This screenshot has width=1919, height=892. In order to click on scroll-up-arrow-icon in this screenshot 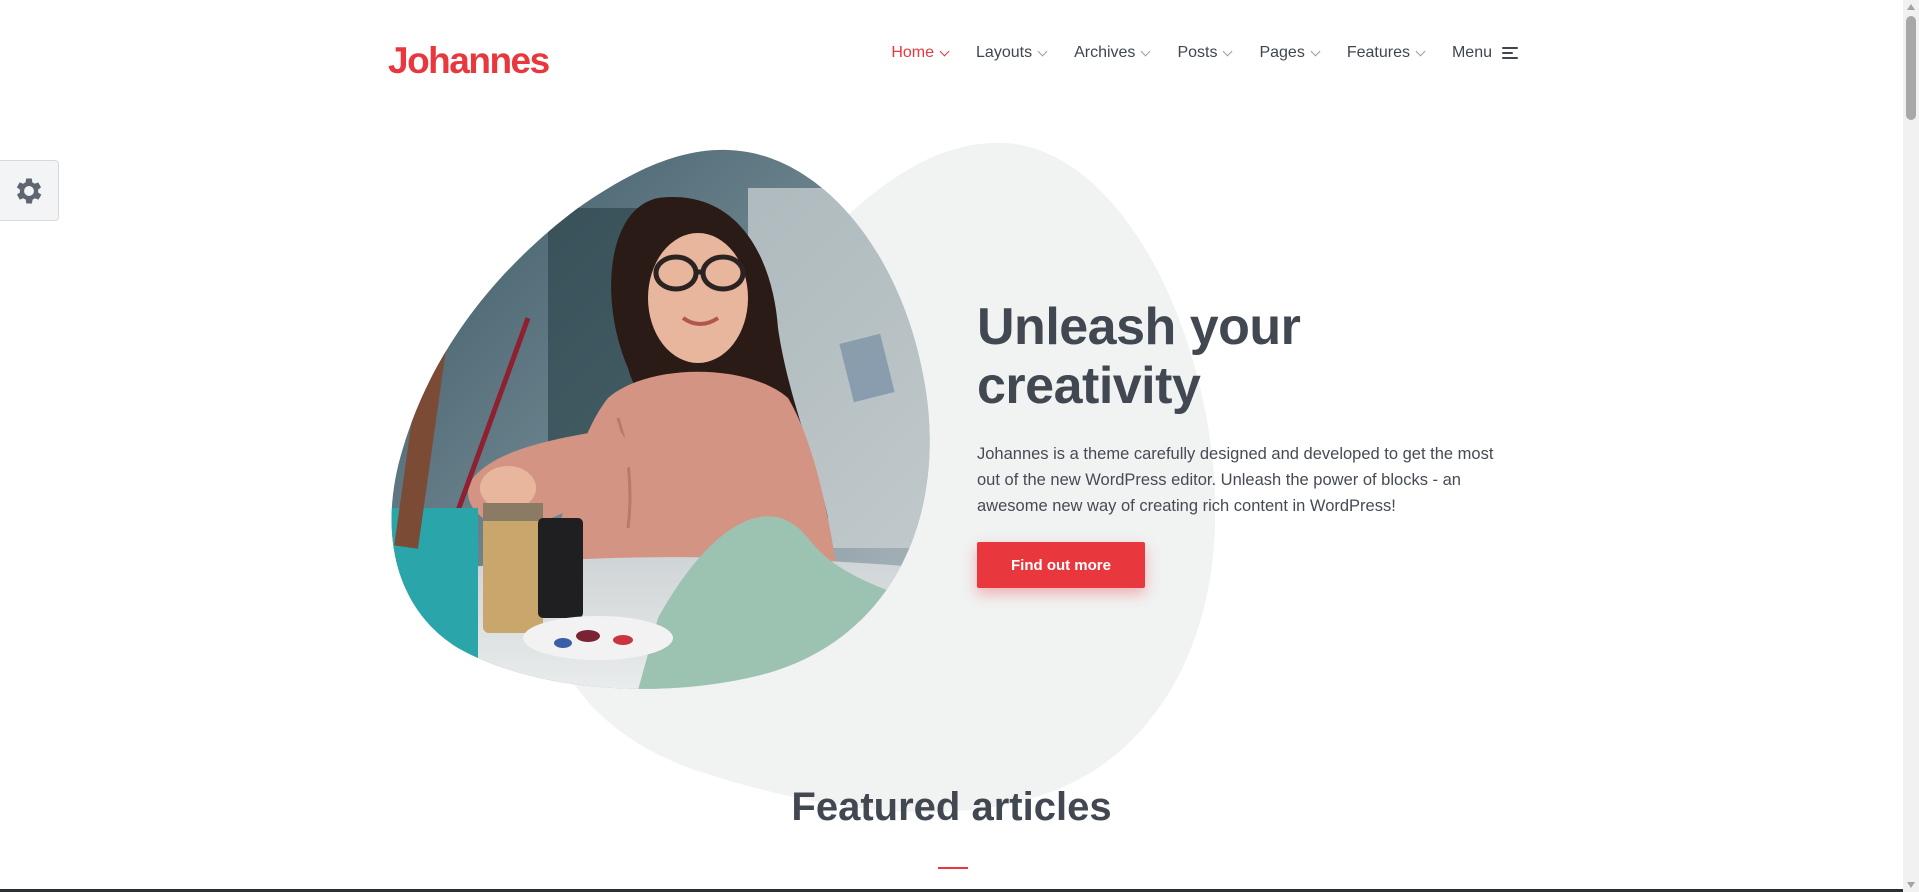, I will do `click(1911, 7)`.